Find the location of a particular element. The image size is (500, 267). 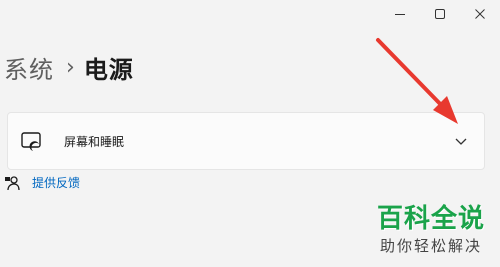

maximize-button is located at coordinates (440, 14).